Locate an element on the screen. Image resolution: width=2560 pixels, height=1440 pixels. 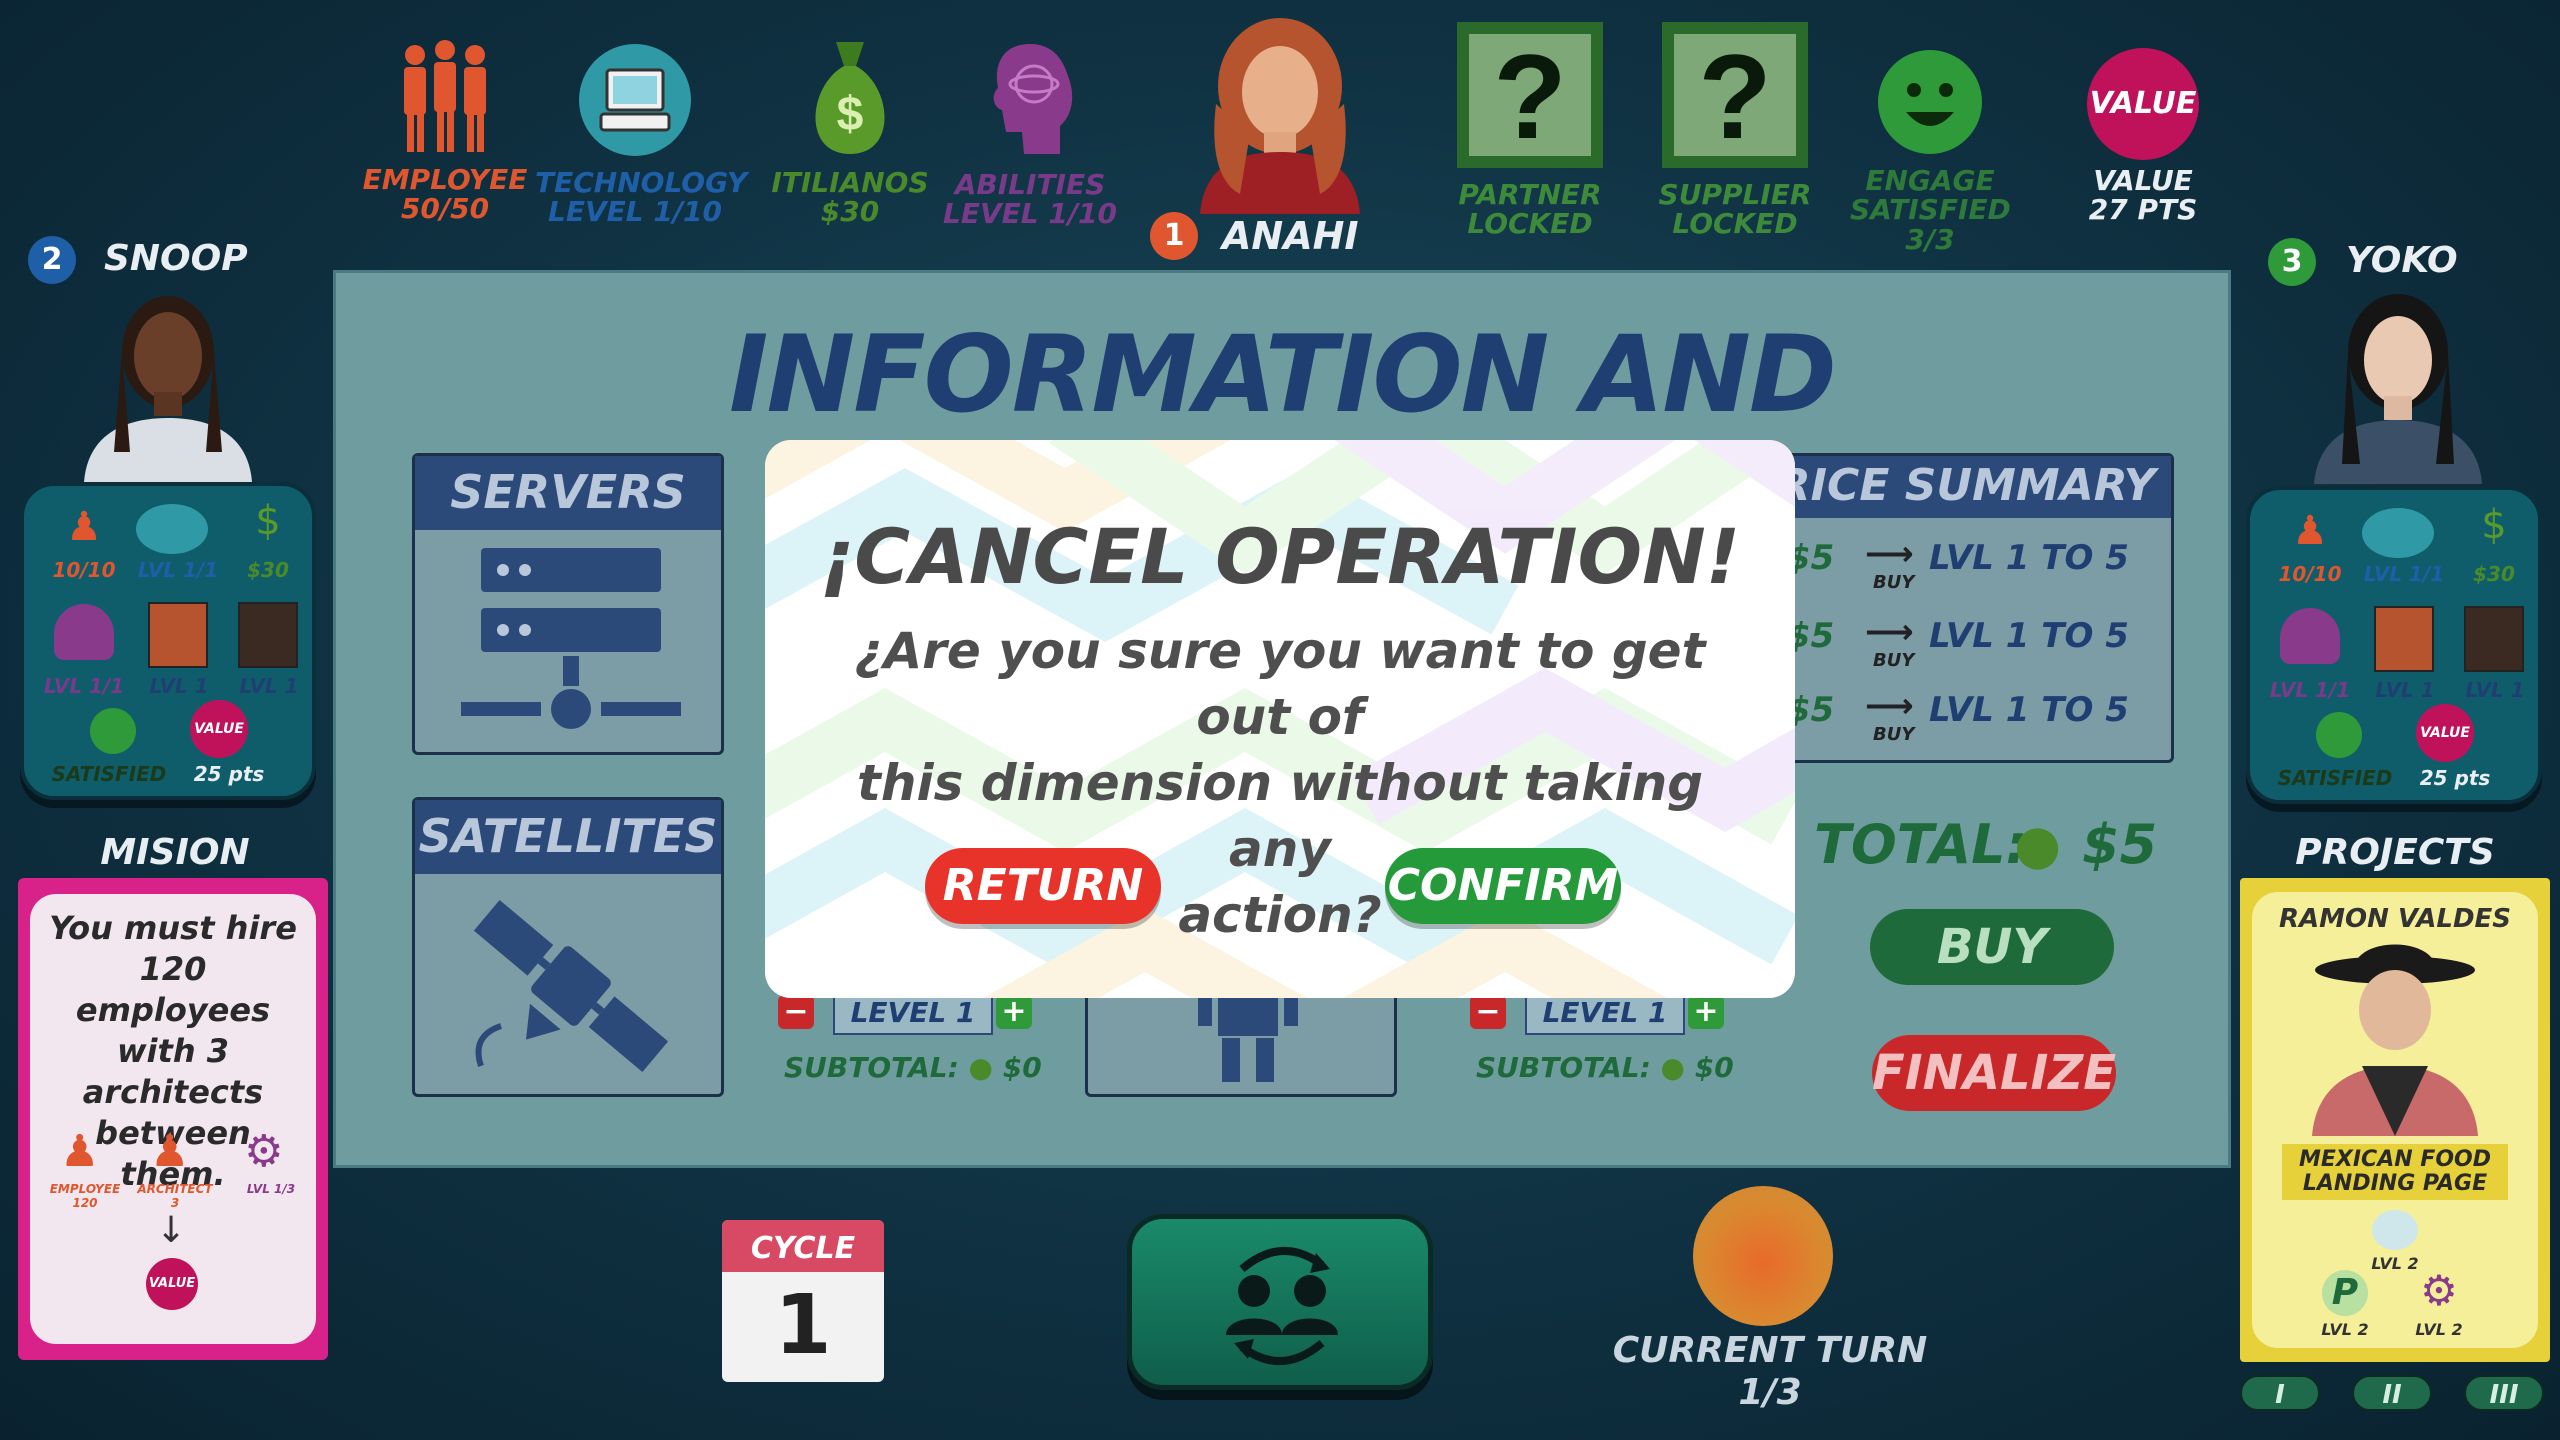
dialog-message-line: ¿Are you sure you want to get out of is located at coordinates (1280, 684).